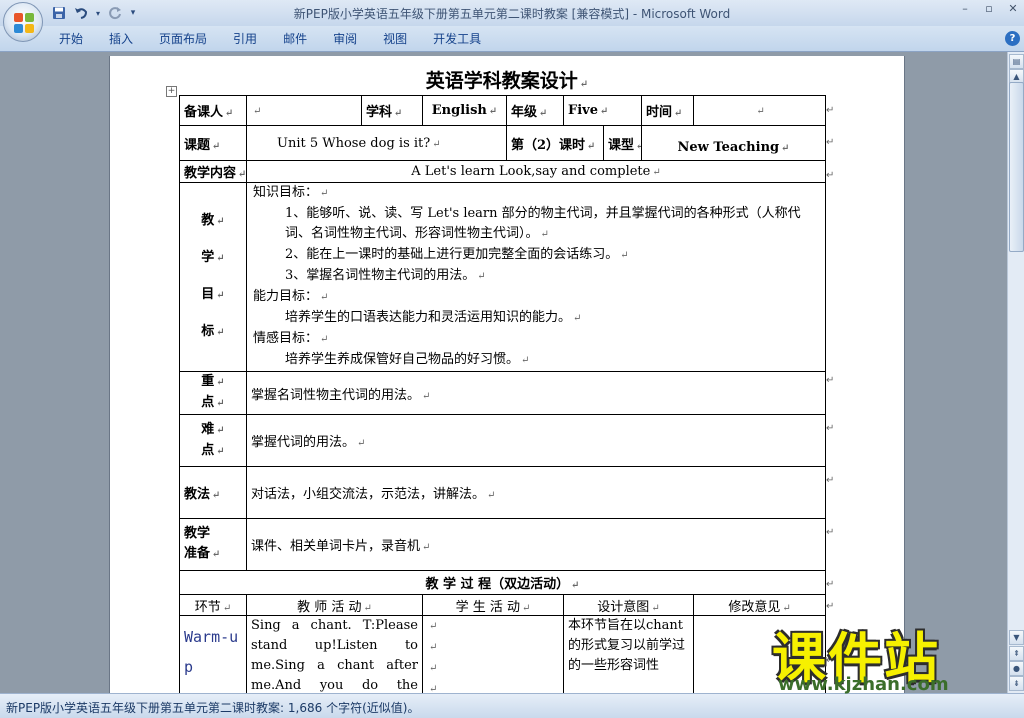  What do you see at coordinates (213, 277) in the screenshot?
I see `objectives-label: 教 ↵ 学 ↵ 目 ↵ 标 ↵` at bounding box center [213, 277].